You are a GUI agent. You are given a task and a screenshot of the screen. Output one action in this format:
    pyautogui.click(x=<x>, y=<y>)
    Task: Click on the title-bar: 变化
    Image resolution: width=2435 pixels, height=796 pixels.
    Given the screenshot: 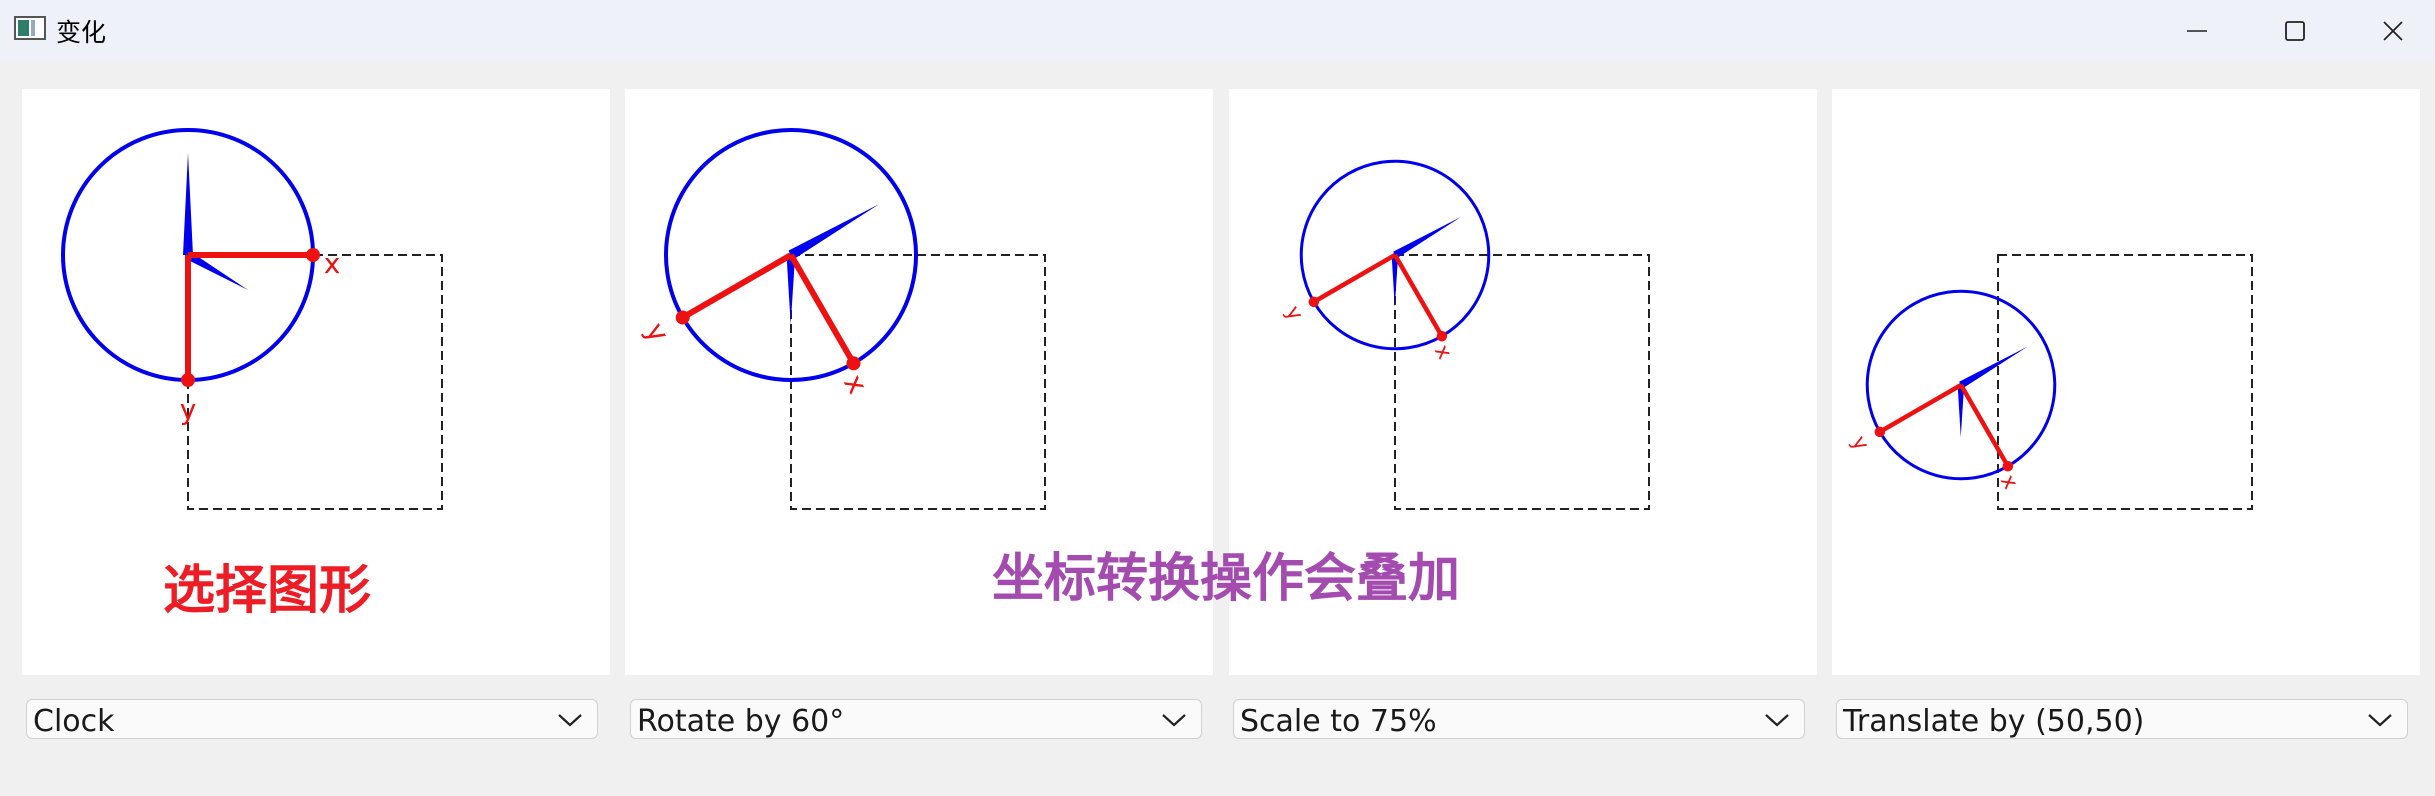 What is the action you would take?
    pyautogui.click(x=1217, y=31)
    